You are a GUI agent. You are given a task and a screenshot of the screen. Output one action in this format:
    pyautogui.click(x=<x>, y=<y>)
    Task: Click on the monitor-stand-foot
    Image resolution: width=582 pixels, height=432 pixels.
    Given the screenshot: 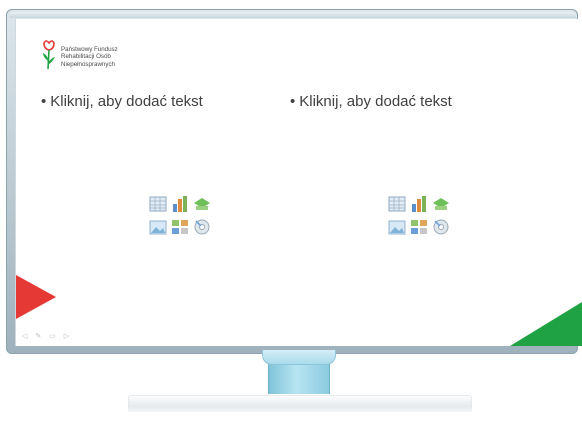 What is the action you would take?
    pyautogui.click(x=300, y=401)
    